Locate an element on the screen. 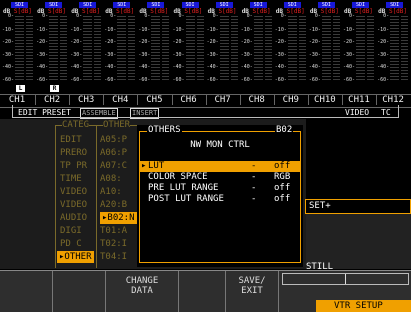 The height and width of the screenshot is (312, 411). save-exit-button: SAVE/ EXIT is located at coordinates (252, 291).